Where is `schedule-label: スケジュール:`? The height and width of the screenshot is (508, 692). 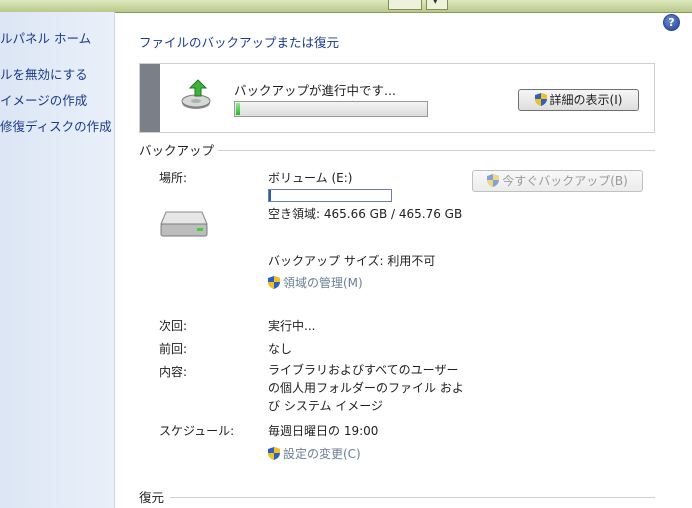
schedule-label: スケジュール: is located at coordinates (197, 431).